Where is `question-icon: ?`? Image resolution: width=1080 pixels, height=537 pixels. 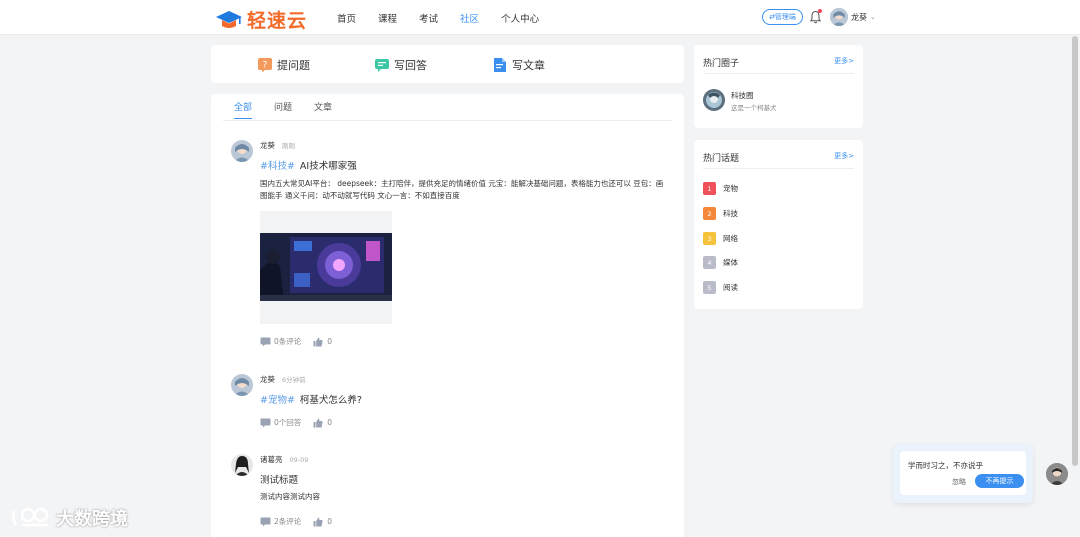
question-icon: ? is located at coordinates (265, 65).